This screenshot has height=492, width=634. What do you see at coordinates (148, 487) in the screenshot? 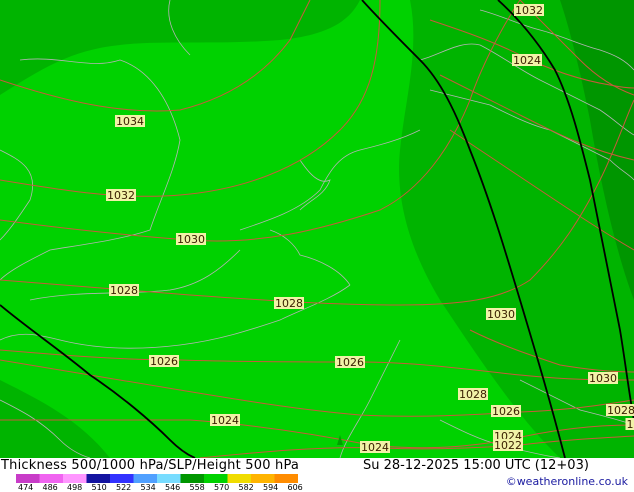
I see `legend-tick-label: 534` at bounding box center [148, 487].